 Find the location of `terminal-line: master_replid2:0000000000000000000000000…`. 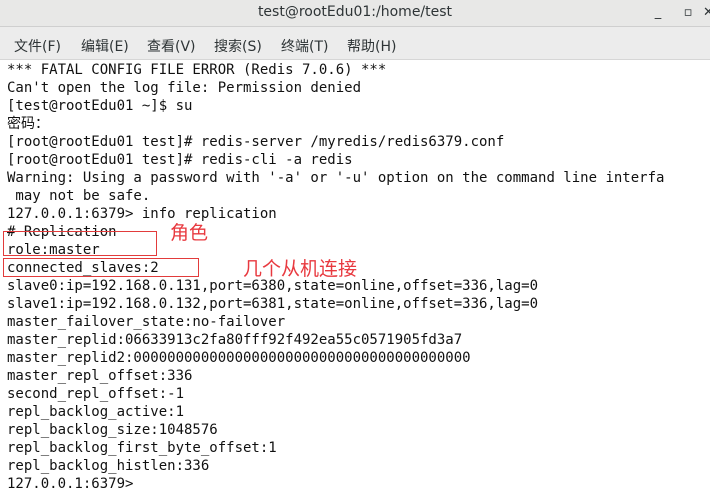

terminal-line: master_replid2:0000000000000000000000000… is located at coordinates (239, 358).